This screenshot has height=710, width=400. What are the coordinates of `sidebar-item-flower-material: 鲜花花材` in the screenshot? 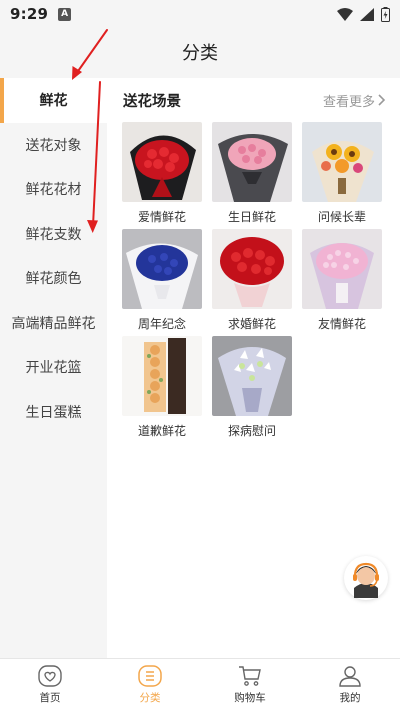 It's located at (53, 189).